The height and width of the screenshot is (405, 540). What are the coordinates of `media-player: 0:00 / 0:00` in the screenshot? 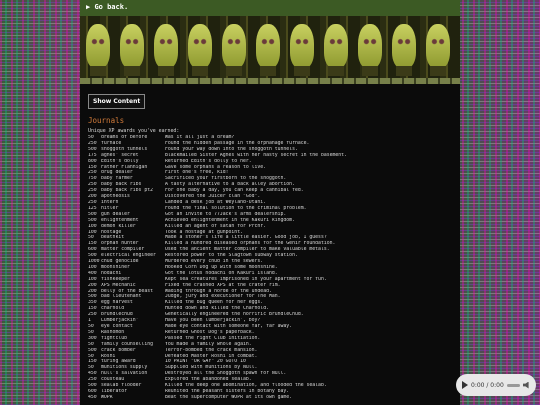 It's located at (496, 385).